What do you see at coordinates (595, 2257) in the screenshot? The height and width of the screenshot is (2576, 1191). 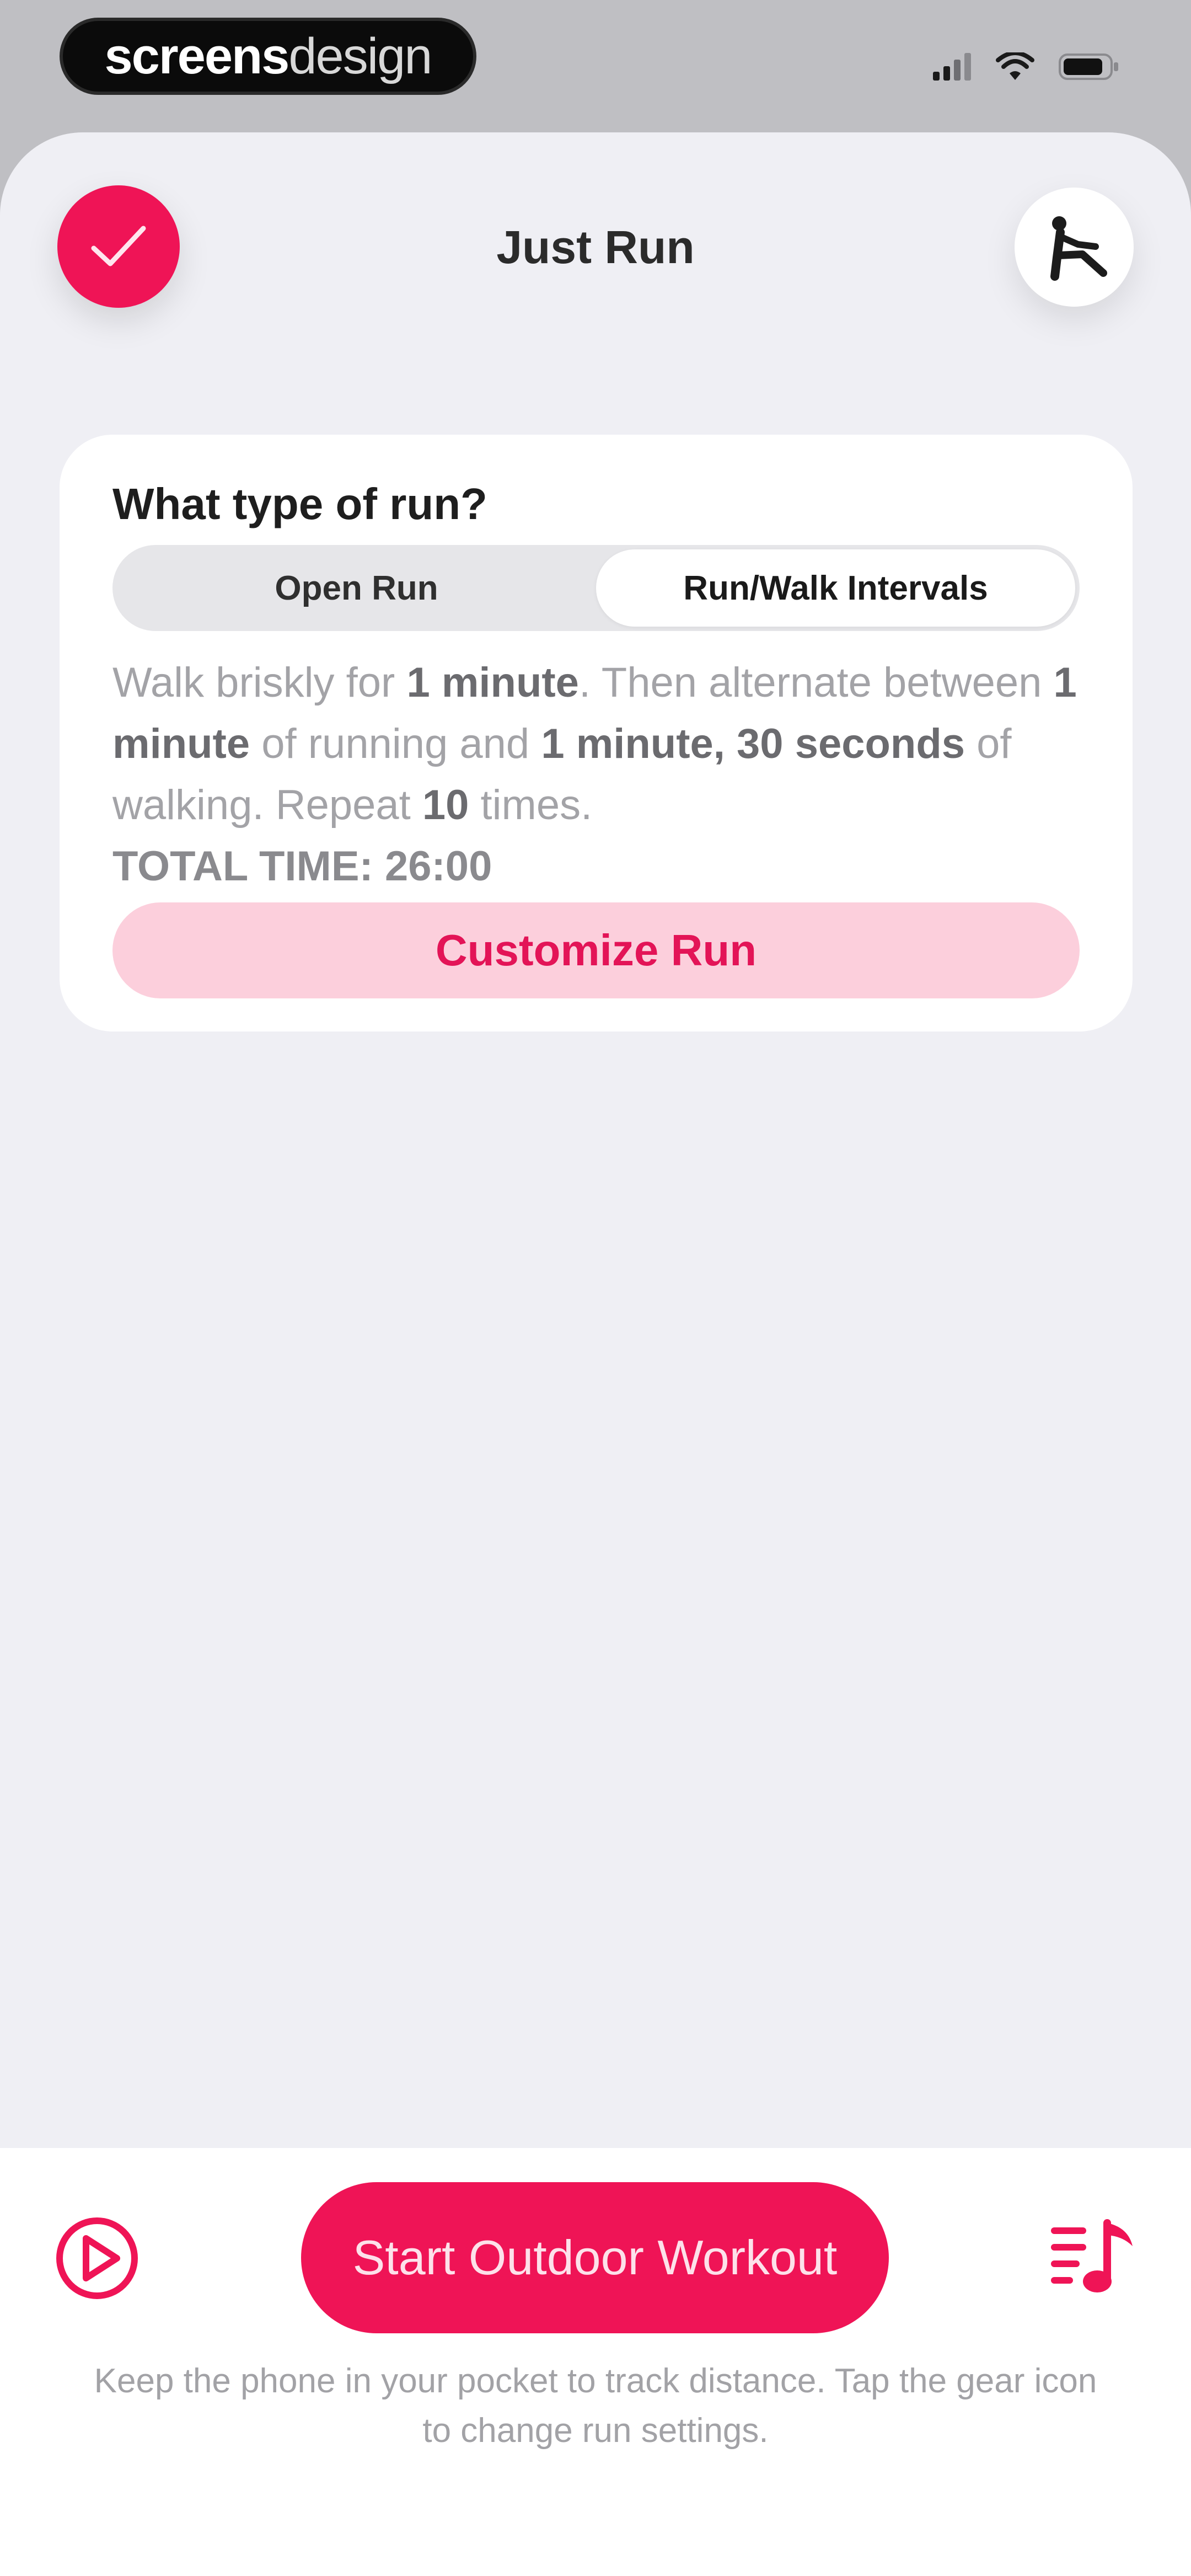 I see `start-outdoor-workout-button: Start Outdoor Workout` at bounding box center [595, 2257].